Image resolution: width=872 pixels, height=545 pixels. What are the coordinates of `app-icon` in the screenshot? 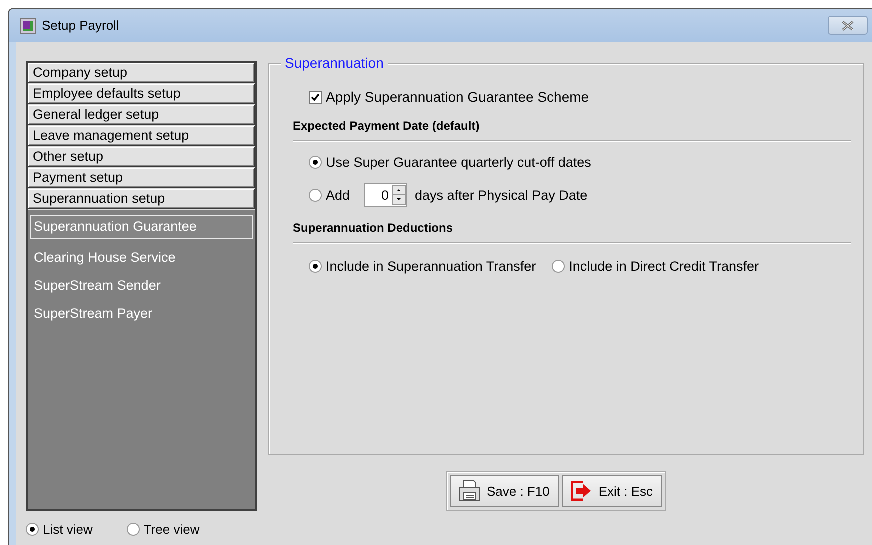 It's located at (28, 26).